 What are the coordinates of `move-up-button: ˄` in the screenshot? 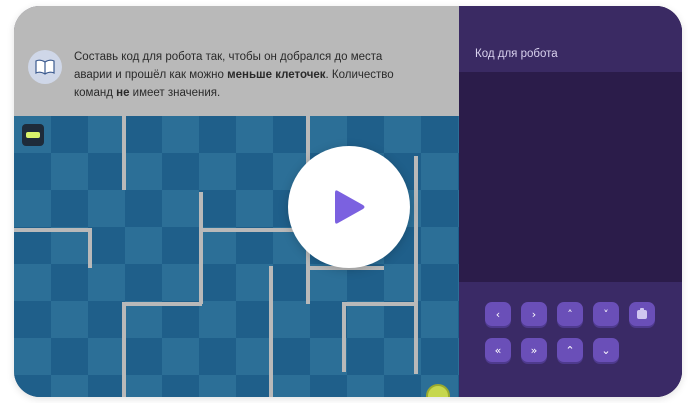 It's located at (570, 314).